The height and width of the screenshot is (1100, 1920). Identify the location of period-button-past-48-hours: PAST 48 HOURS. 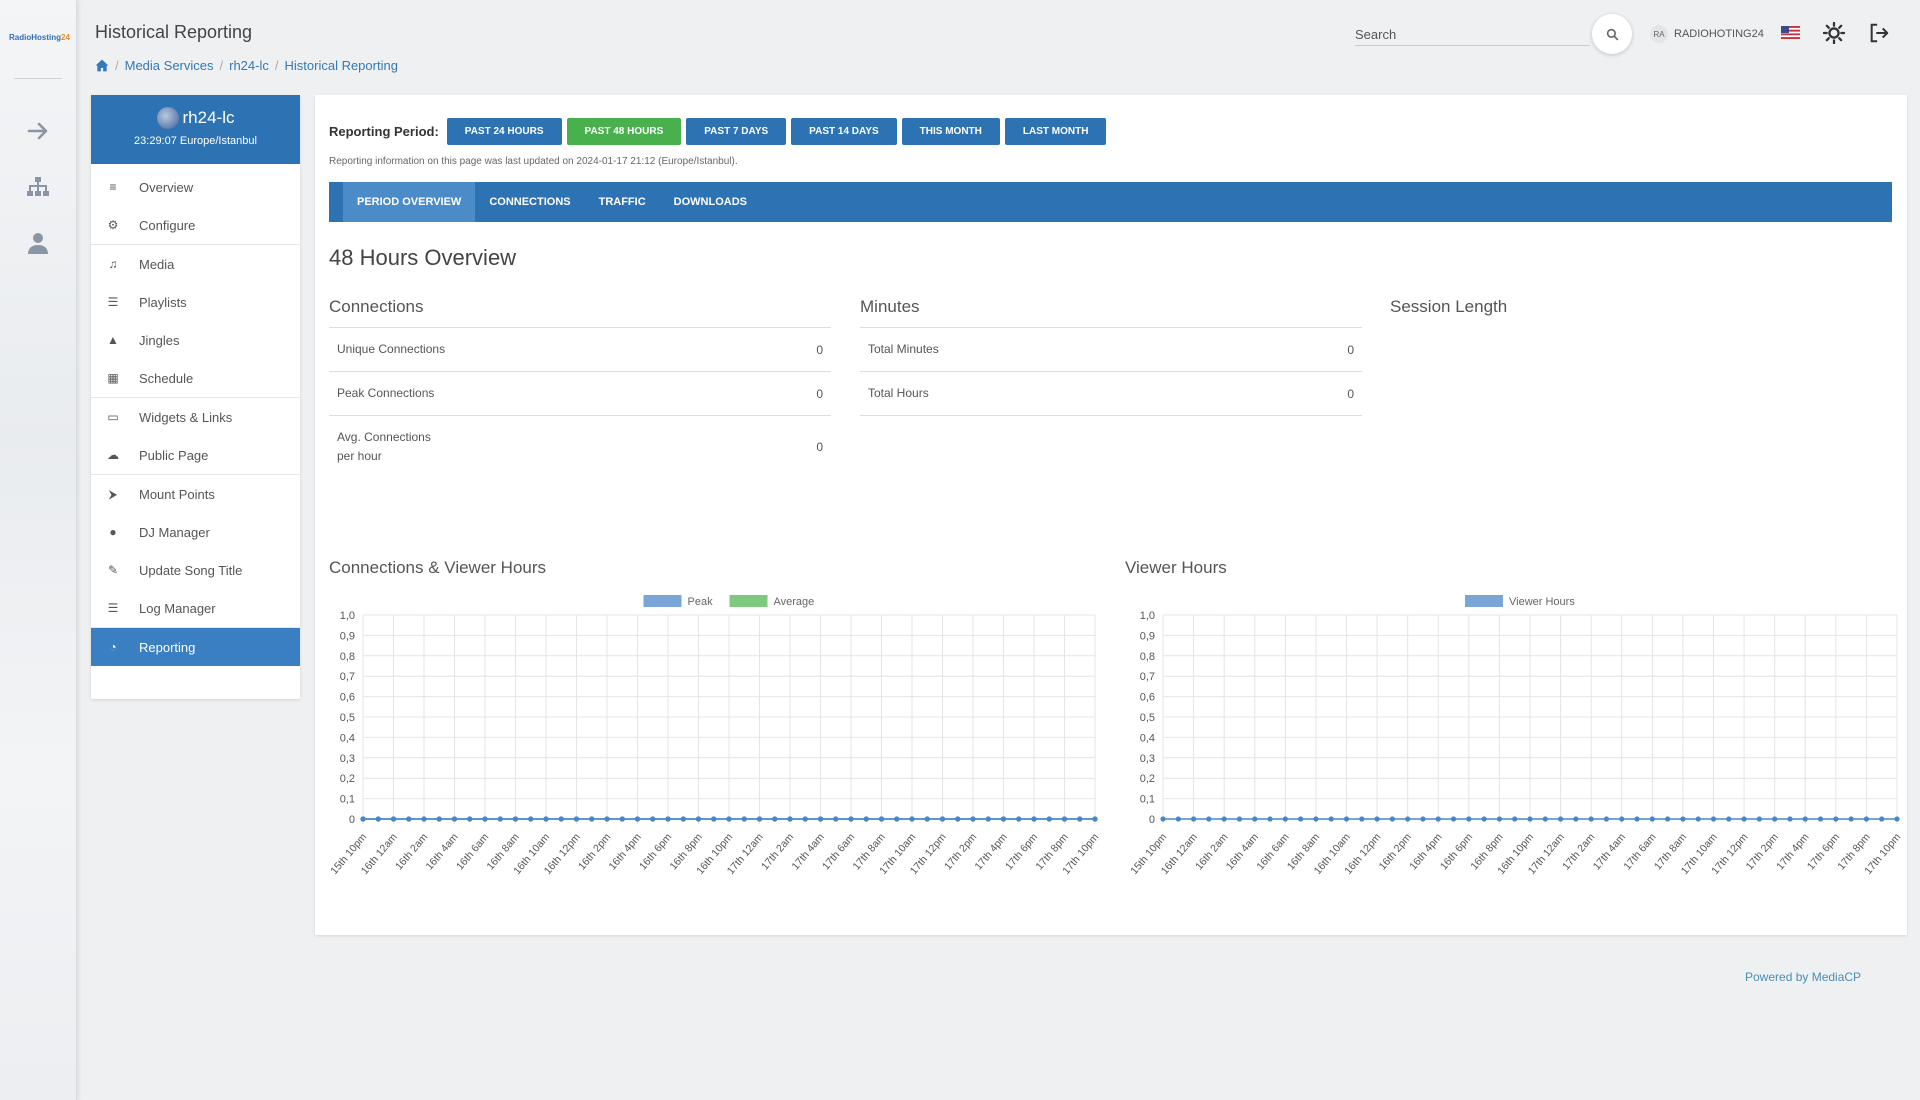
(624, 131).